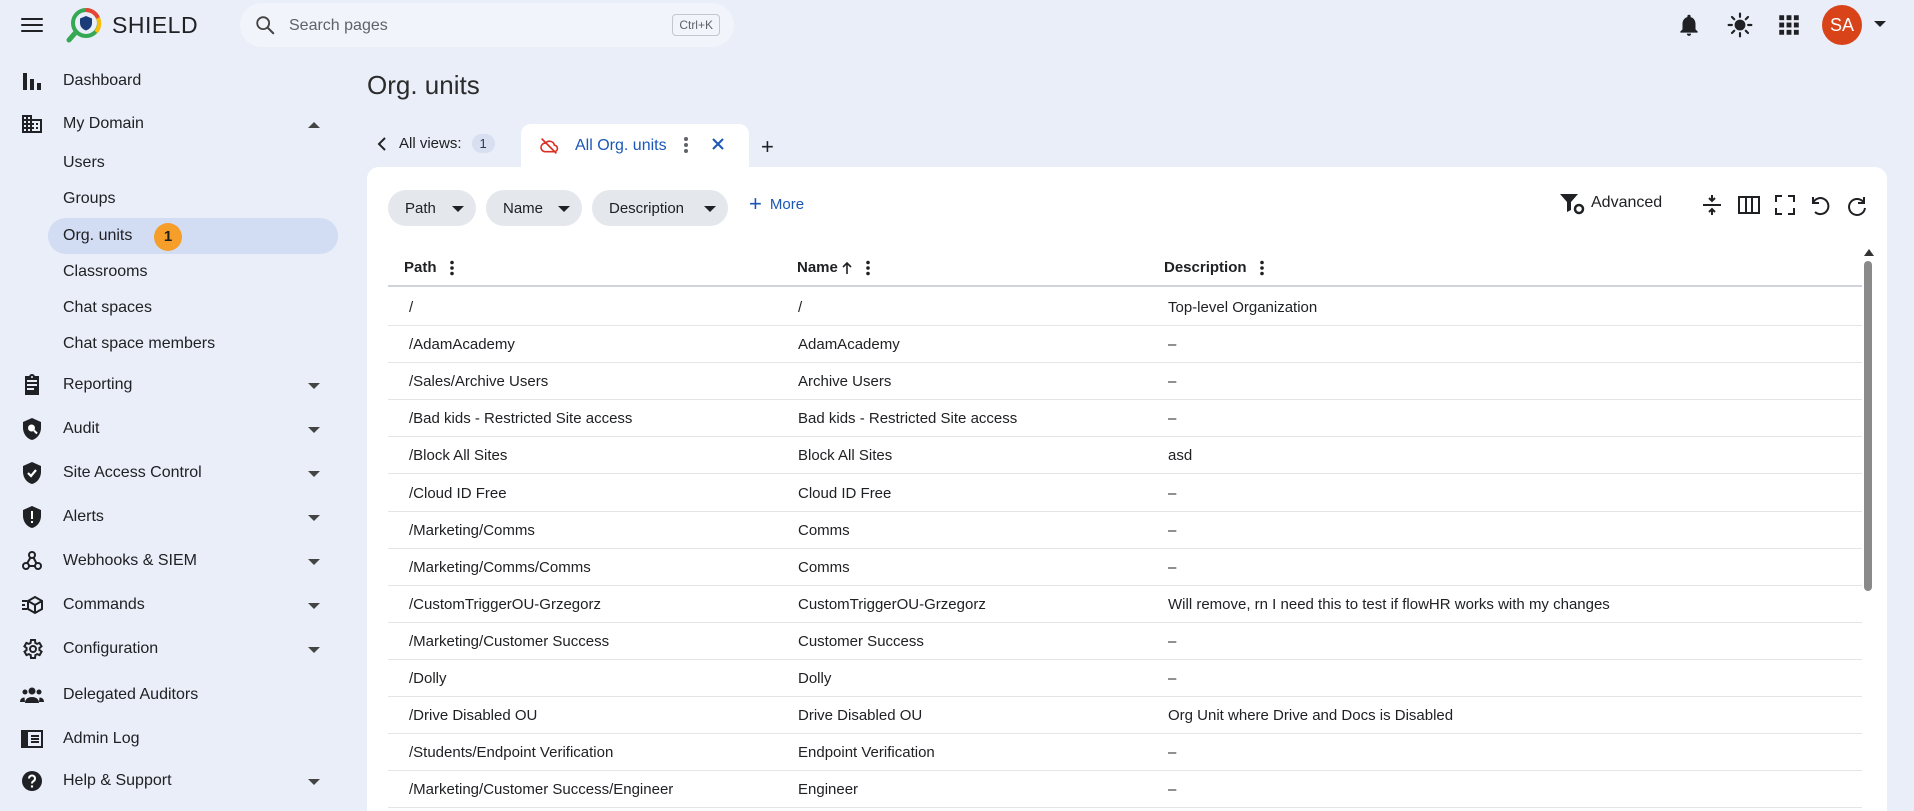 The width and height of the screenshot is (1914, 811). Describe the element at coordinates (541, 790) in the screenshot. I see `cell-path: /Marketing/Customer Success/Engineer` at that location.